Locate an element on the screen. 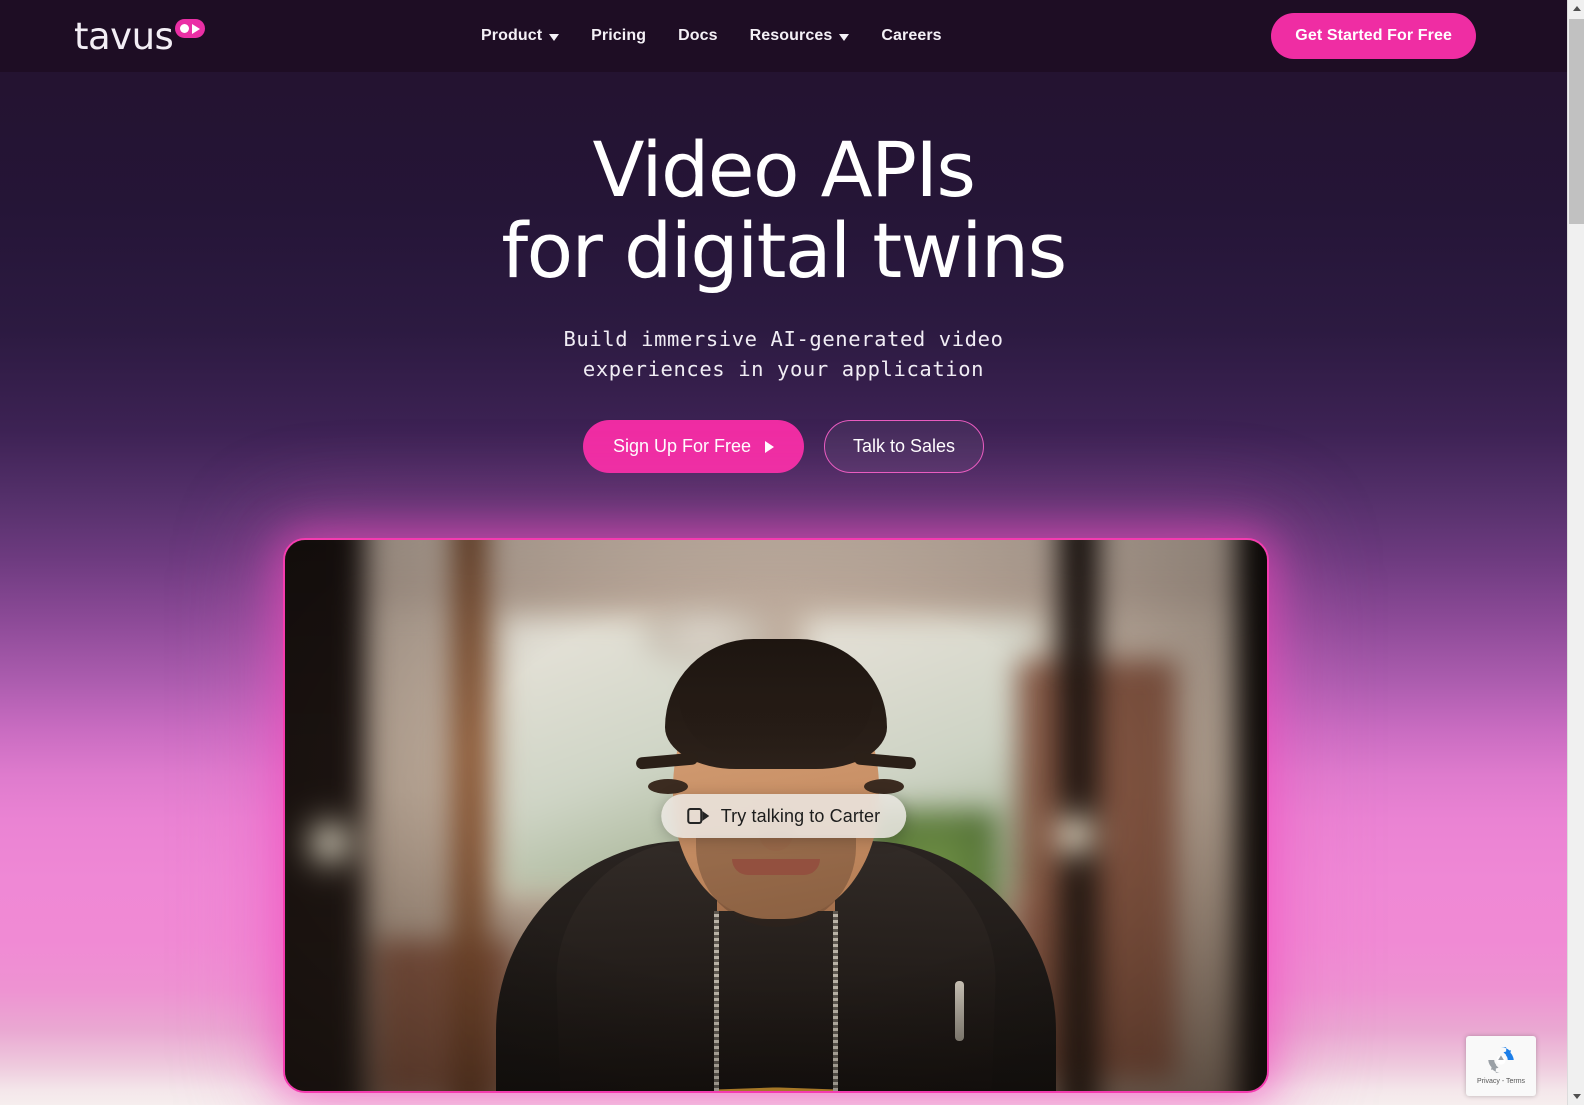 The image size is (1584, 1105). camera-lens is located at coordinates (705, 816).